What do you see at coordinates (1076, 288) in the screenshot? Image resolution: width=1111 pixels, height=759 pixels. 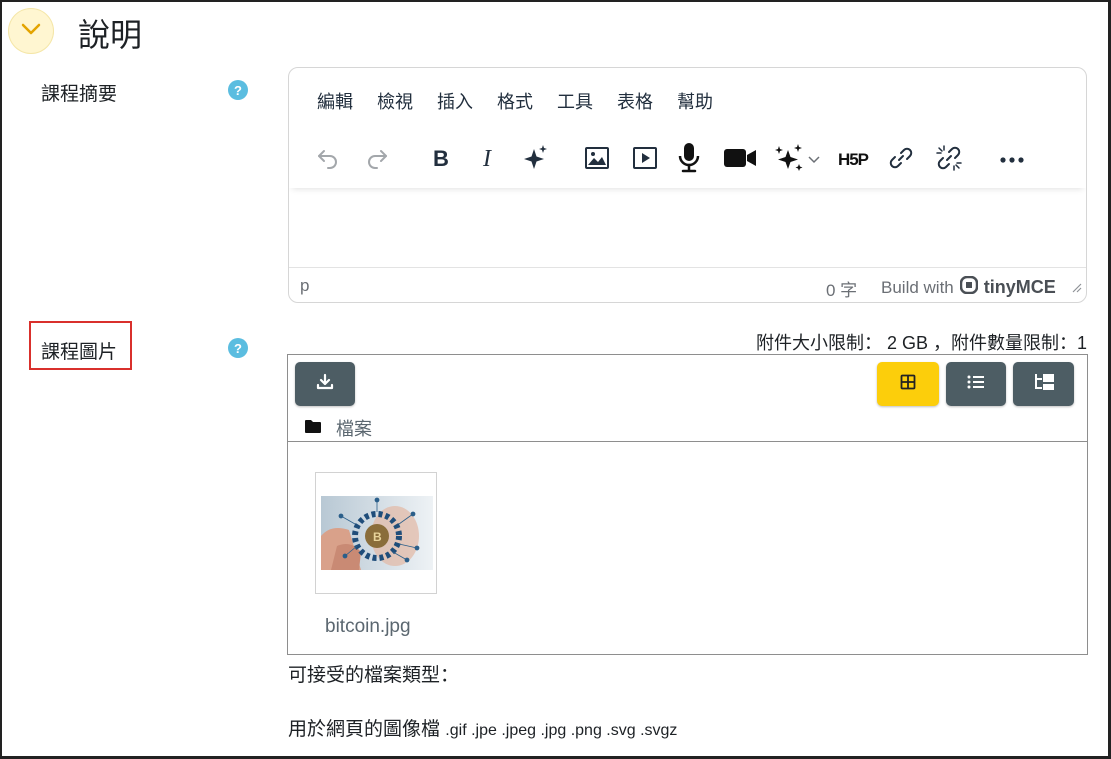 I see `resize-handle-icon` at bounding box center [1076, 288].